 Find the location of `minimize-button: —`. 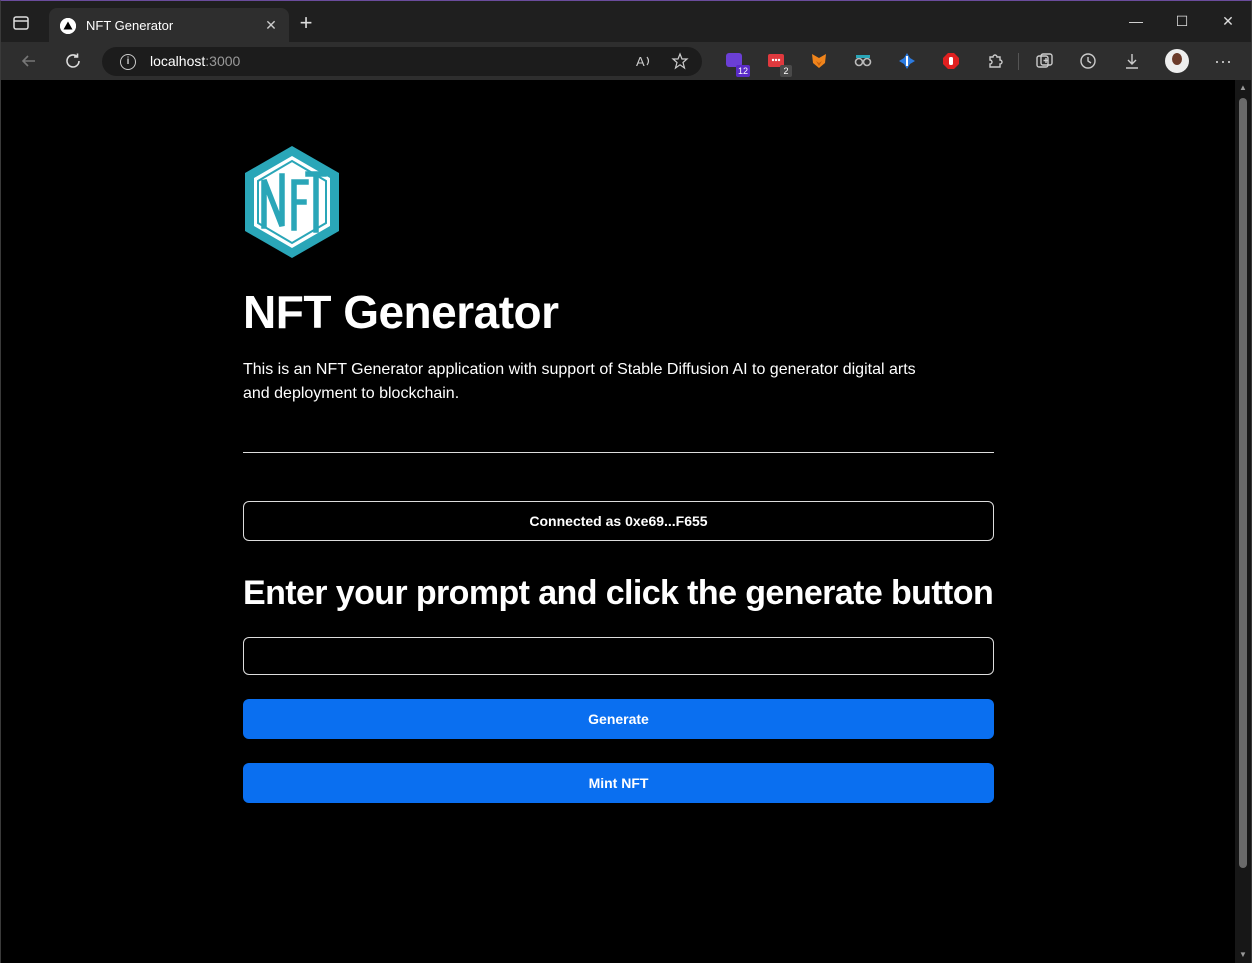

minimize-button: — is located at coordinates (1136, 21).